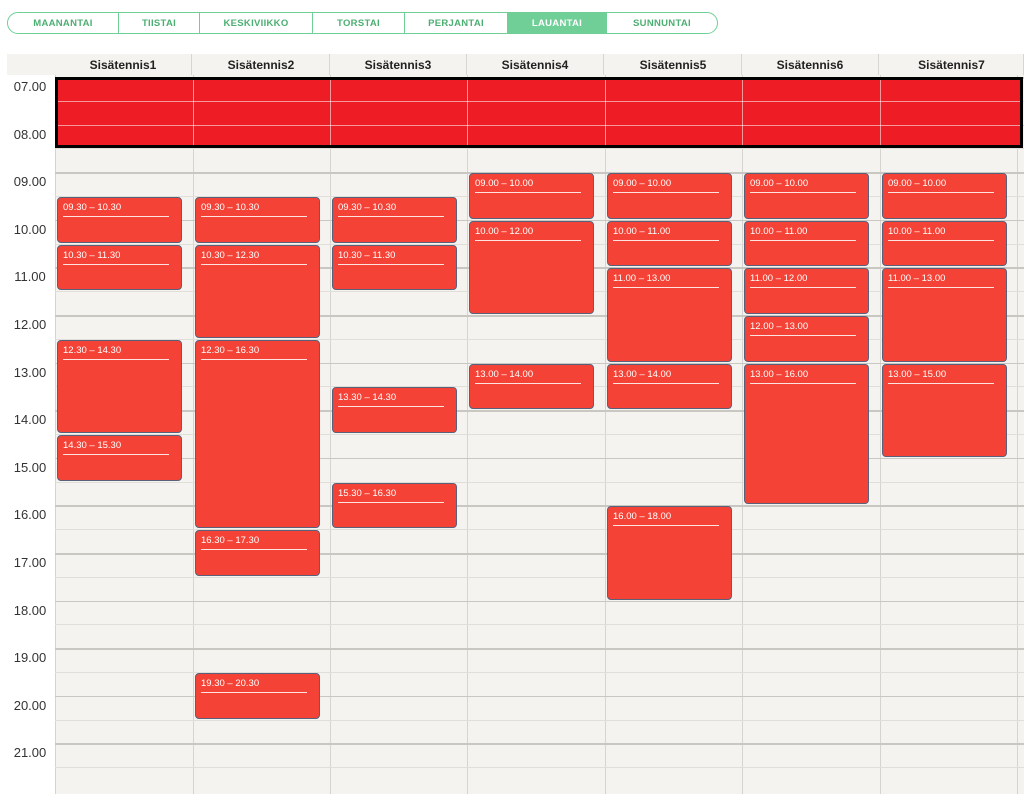 This screenshot has width=1024, height=794. What do you see at coordinates (230, 541) in the screenshot?
I see `booking-time-label: 16.30 – 17.30` at bounding box center [230, 541].